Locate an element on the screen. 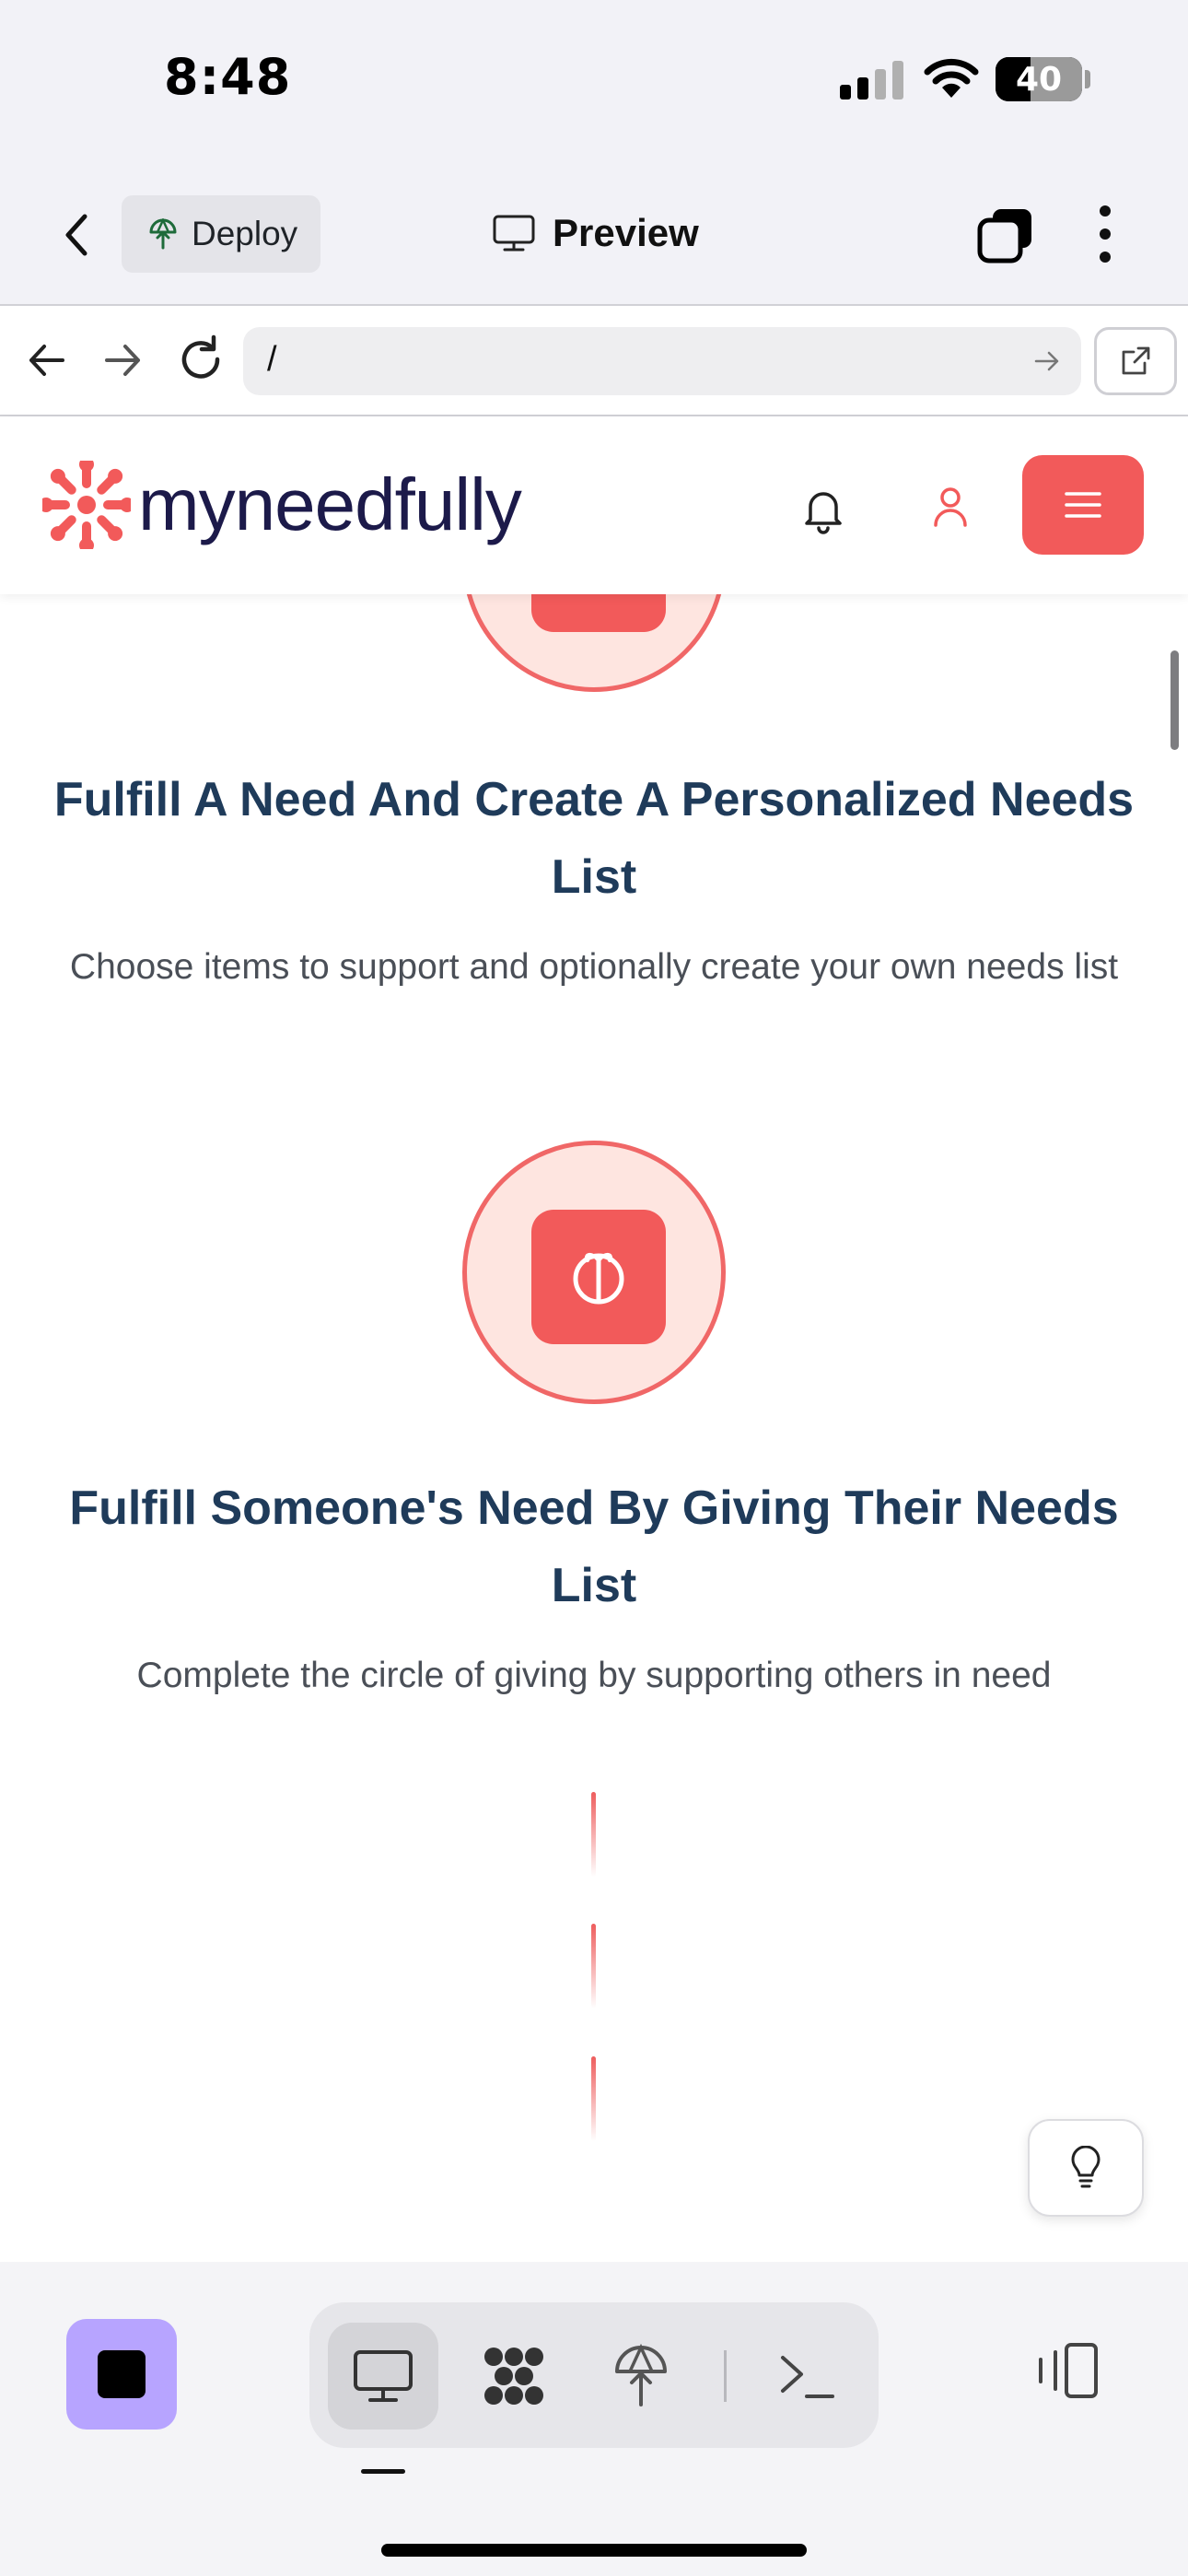 The width and height of the screenshot is (1188, 2576). terminal-tool-button is located at coordinates (806, 2376).